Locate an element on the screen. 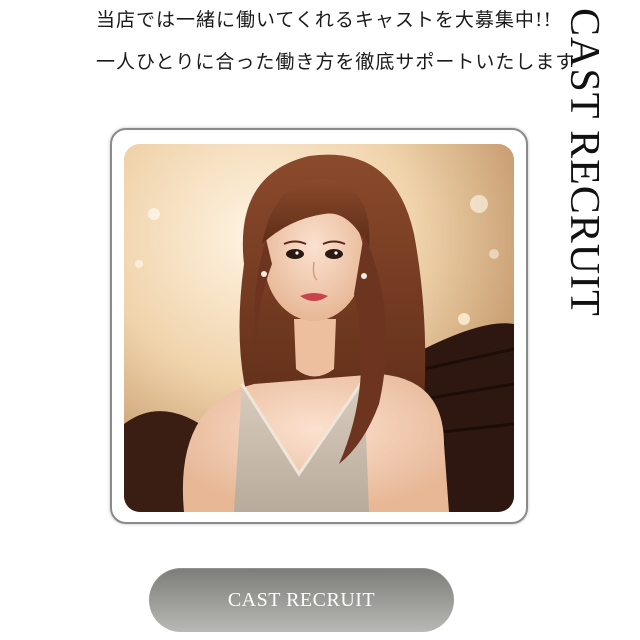  intro-text-line-1: 当店では一緒に働いてくれるキャストを大募集中!! is located at coordinates (324, 20).